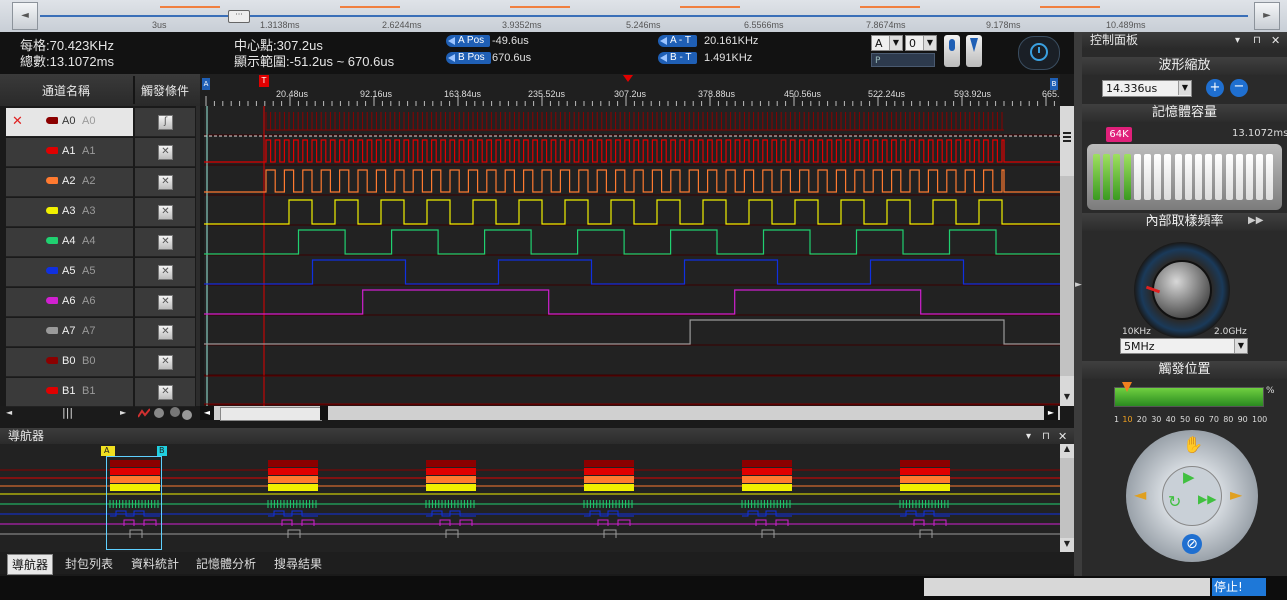  What do you see at coordinates (887, 43) in the screenshot?
I see `cursor-select: A ▼` at bounding box center [887, 43].